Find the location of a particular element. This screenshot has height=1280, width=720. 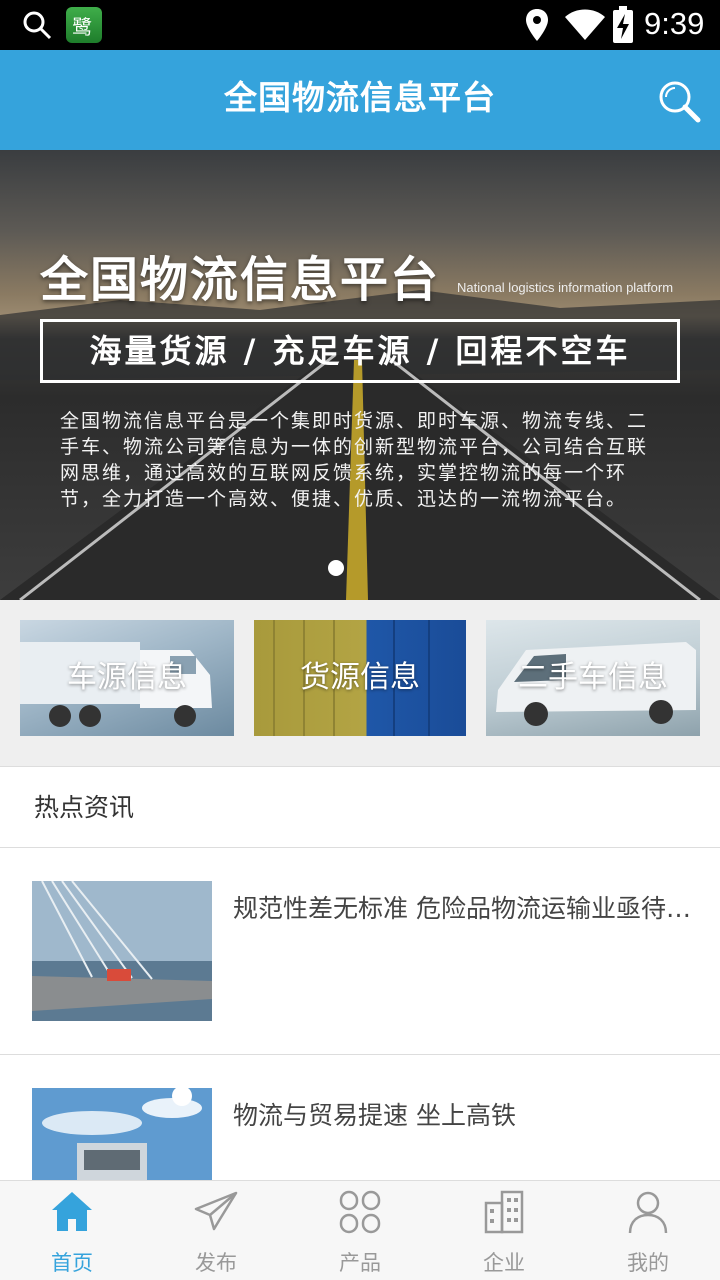

tab-label: 企业 is located at coordinates (504, 1263).